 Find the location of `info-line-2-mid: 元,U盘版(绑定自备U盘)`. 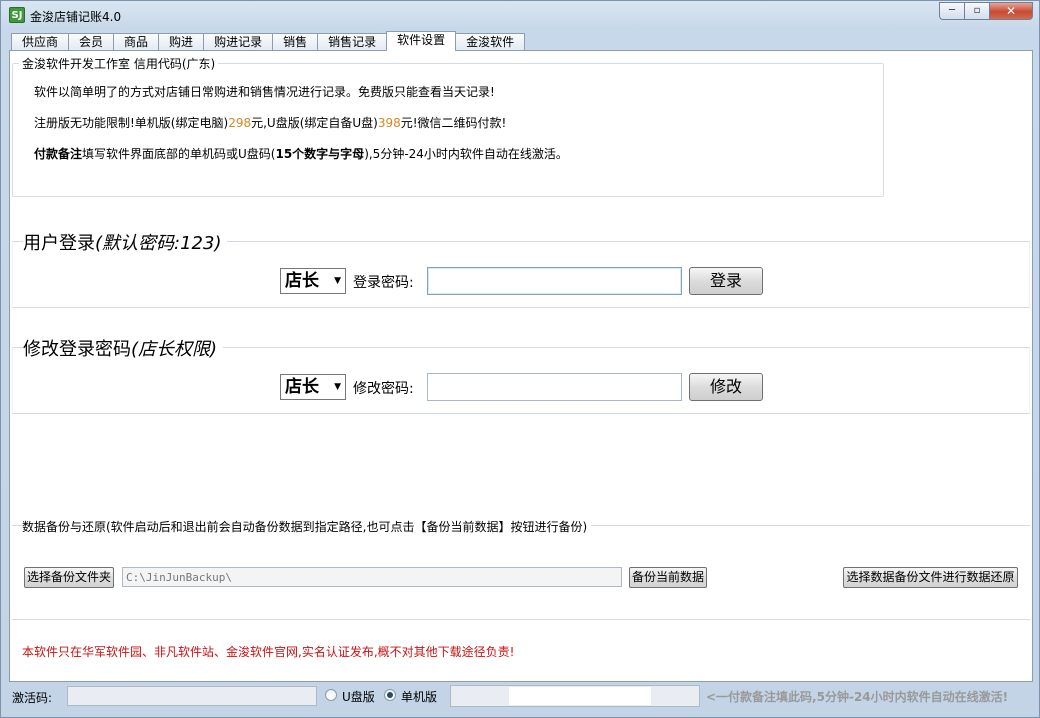

info-line-2-mid: 元,U盘版(绑定自备U盘) is located at coordinates (314, 123).